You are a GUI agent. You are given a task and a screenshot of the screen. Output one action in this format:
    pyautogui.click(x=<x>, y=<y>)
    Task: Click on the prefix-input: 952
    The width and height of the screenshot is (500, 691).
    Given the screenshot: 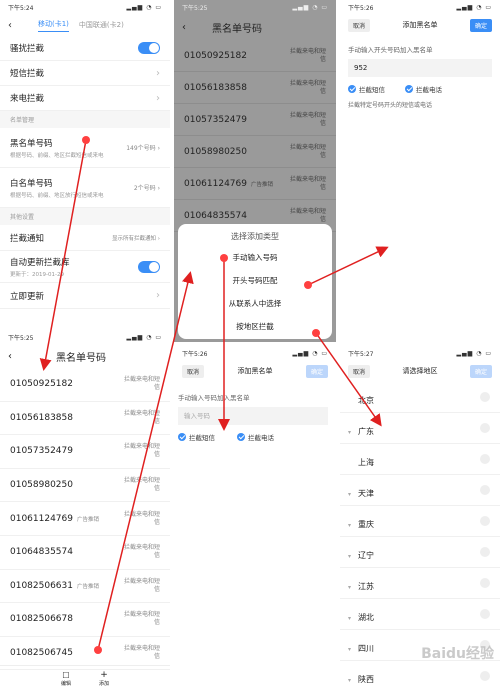 What is the action you would take?
    pyautogui.click(x=420, y=68)
    